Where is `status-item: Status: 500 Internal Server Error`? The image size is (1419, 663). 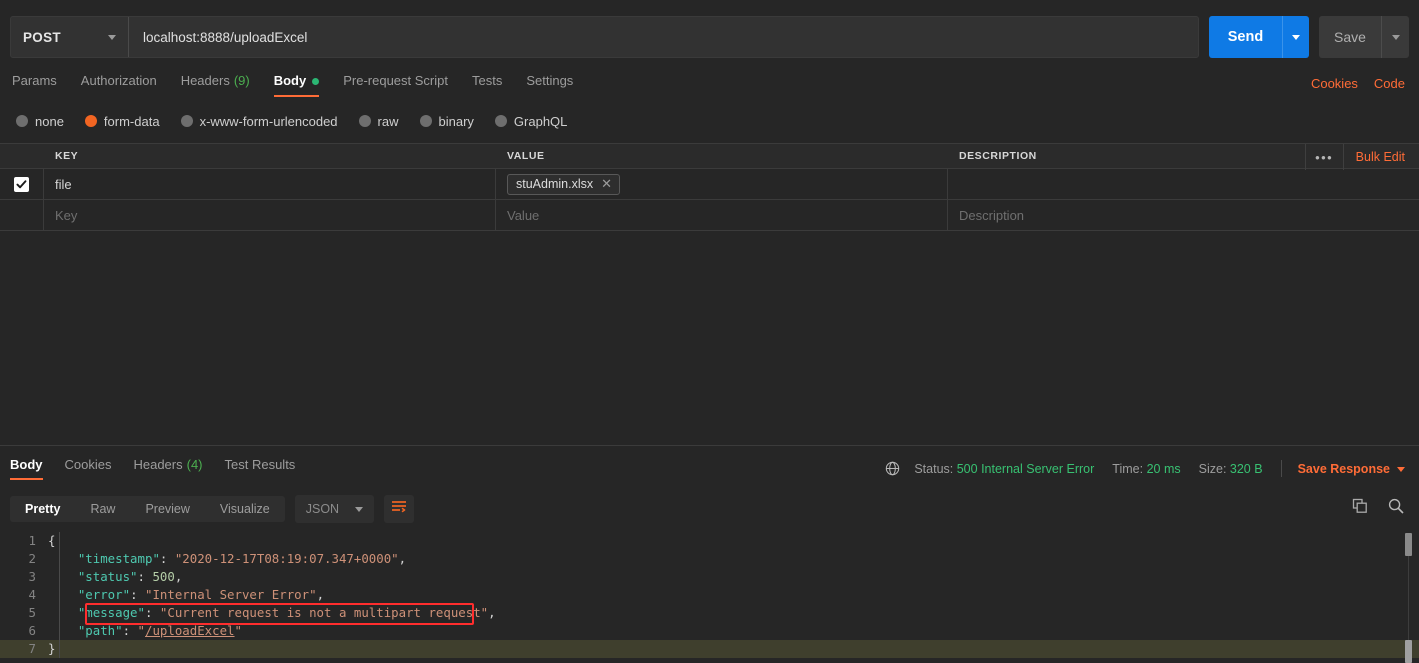 status-item: Status: 500 Internal Server Error is located at coordinates (1004, 469).